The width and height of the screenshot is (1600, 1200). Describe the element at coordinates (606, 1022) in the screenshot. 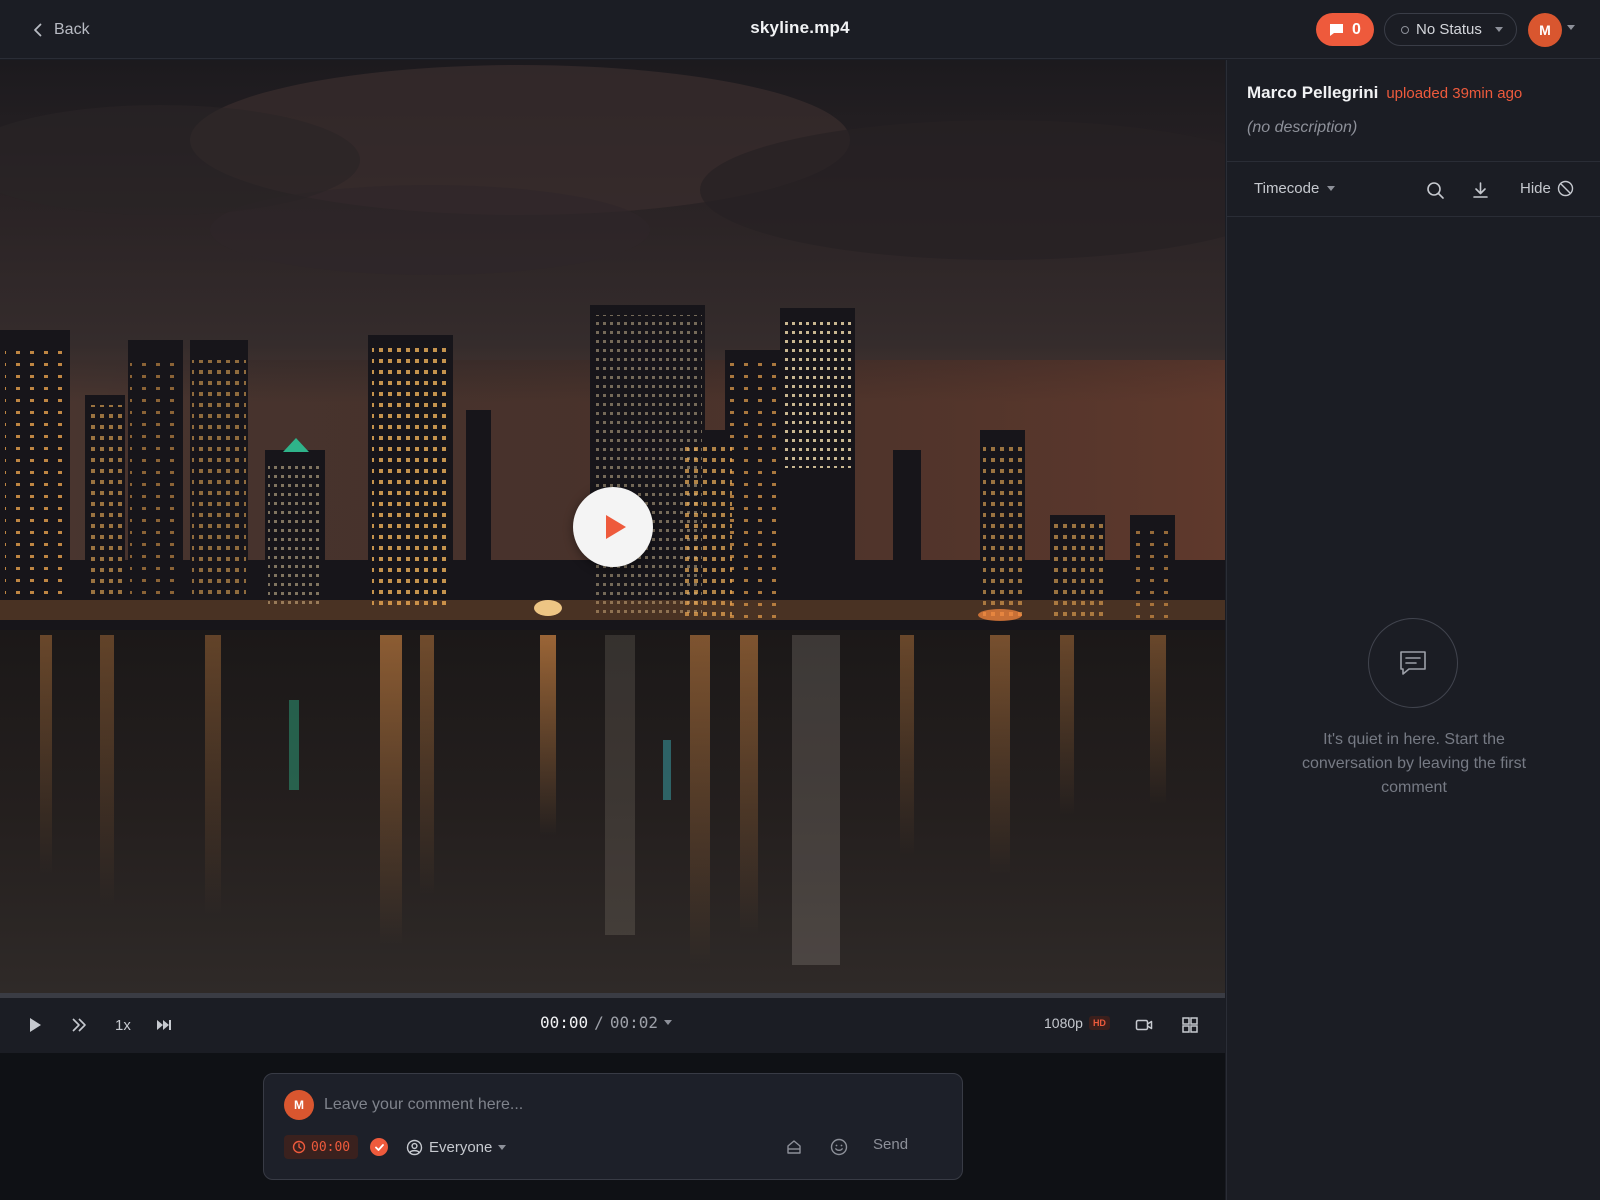

I see `time-display: 00:00 / 00:02` at that location.